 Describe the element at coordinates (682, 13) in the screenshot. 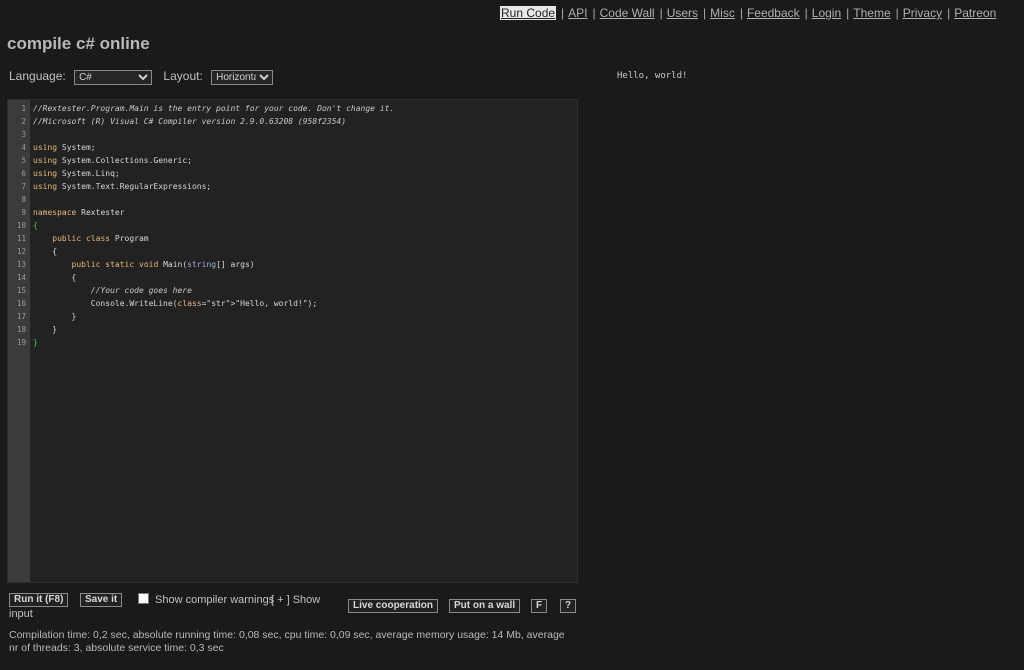

I see `nav-users: Users` at that location.